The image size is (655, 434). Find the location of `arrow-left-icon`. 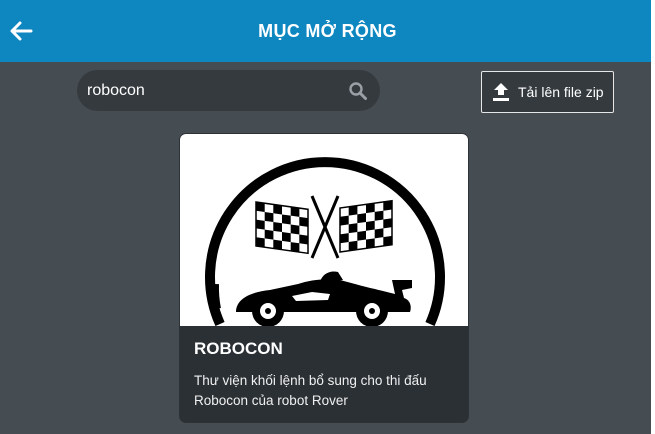

arrow-left-icon is located at coordinates (21, 31).